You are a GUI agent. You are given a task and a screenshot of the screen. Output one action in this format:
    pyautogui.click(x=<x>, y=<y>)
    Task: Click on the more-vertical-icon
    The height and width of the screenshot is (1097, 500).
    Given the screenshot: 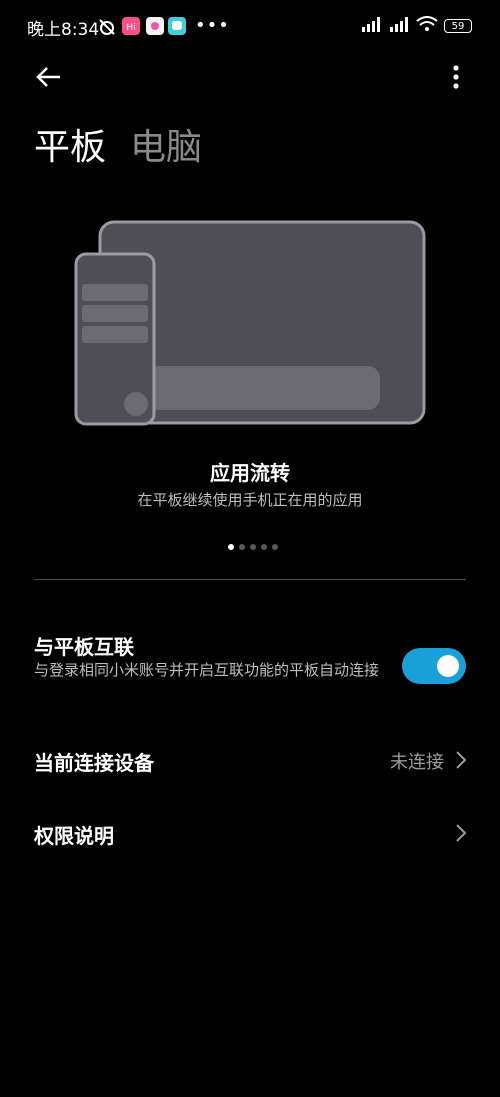 What is the action you would take?
    pyautogui.click(x=456, y=77)
    